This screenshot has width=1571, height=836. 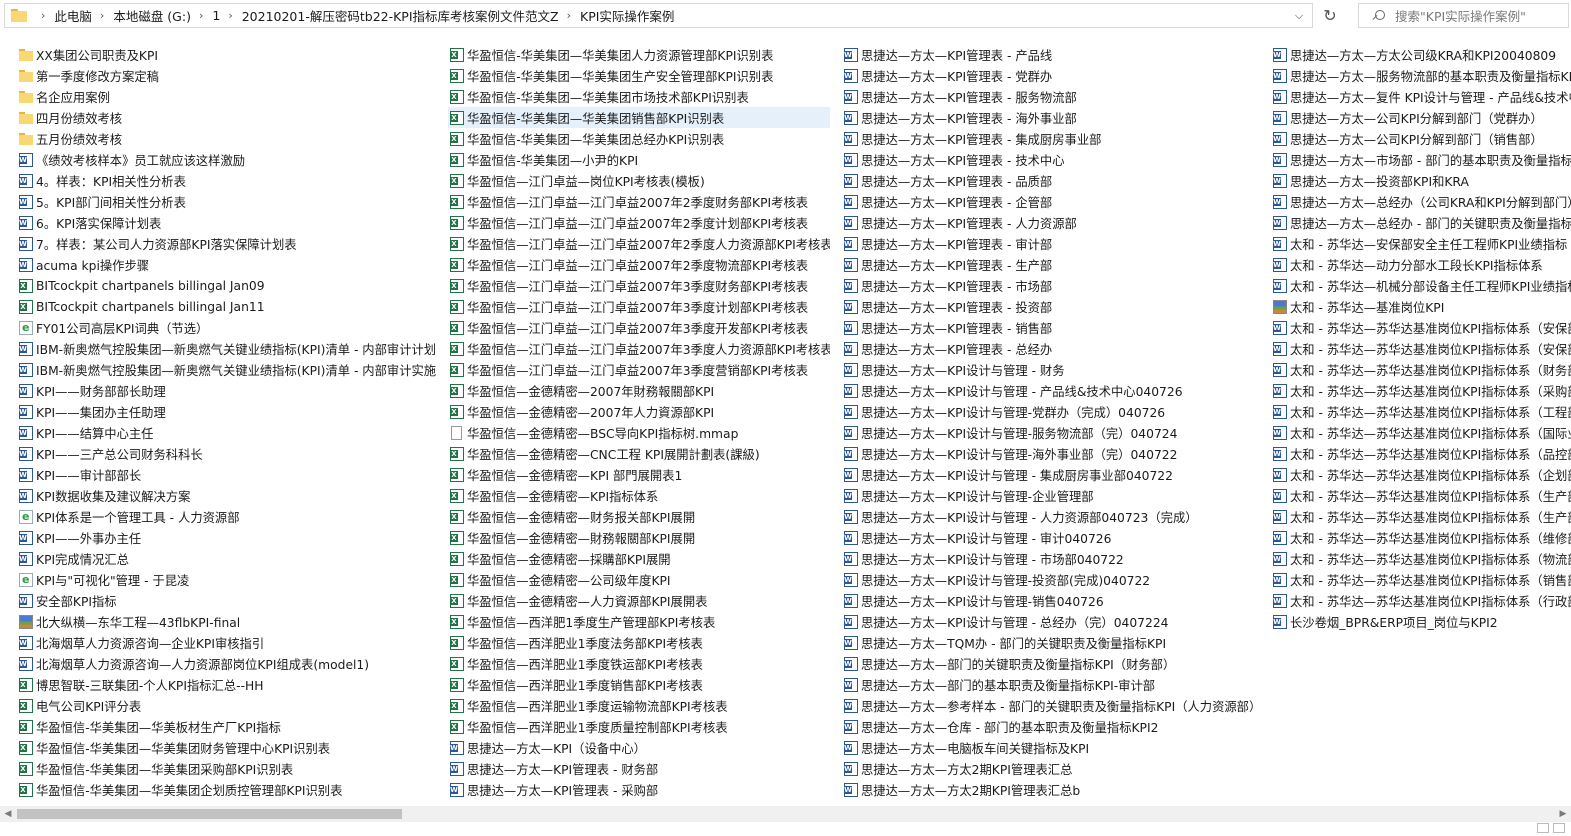 What do you see at coordinates (639, 789) in the screenshot?
I see `file-item: 思捷达—方太—KPI管理表 - 采购部` at bounding box center [639, 789].